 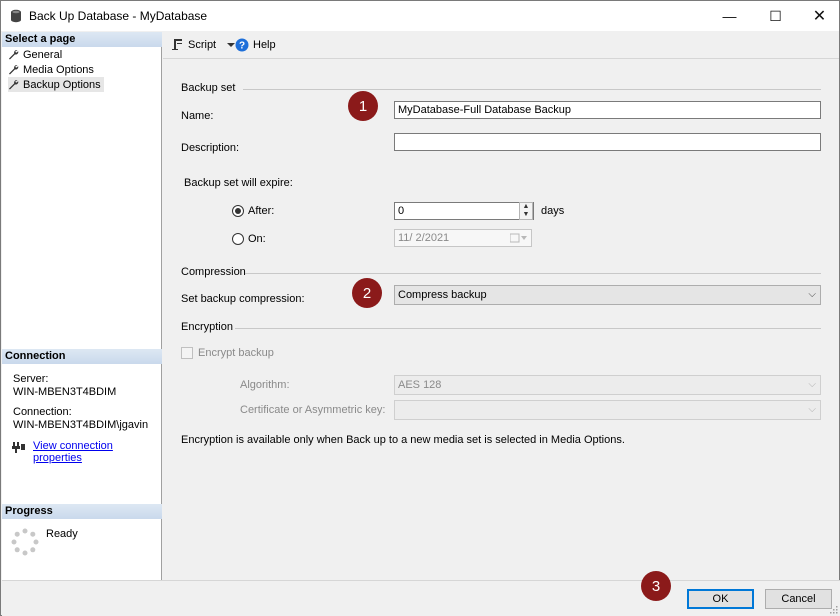 I want to click on days-label: days, so click(x=553, y=211).